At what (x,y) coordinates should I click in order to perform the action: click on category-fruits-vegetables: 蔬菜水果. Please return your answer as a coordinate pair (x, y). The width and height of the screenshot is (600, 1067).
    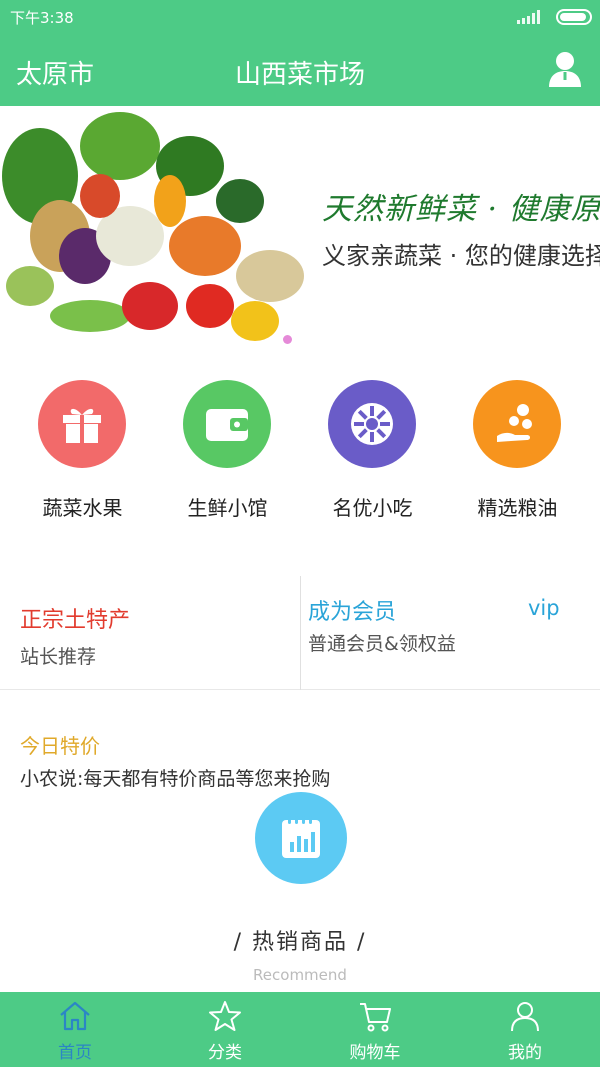
    Looking at the image, I should click on (72, 455).